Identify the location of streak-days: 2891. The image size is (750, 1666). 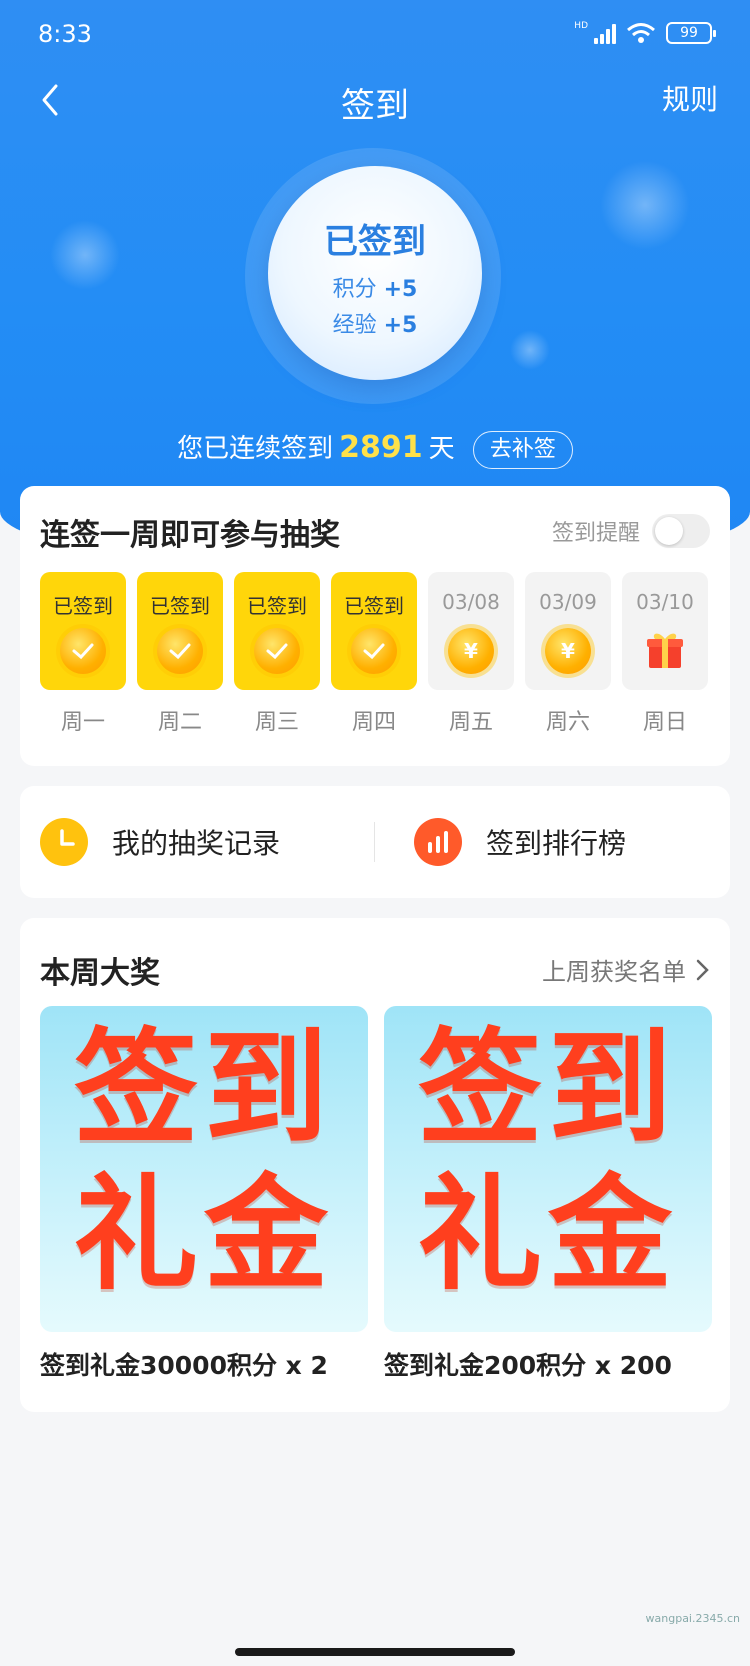
(381, 447).